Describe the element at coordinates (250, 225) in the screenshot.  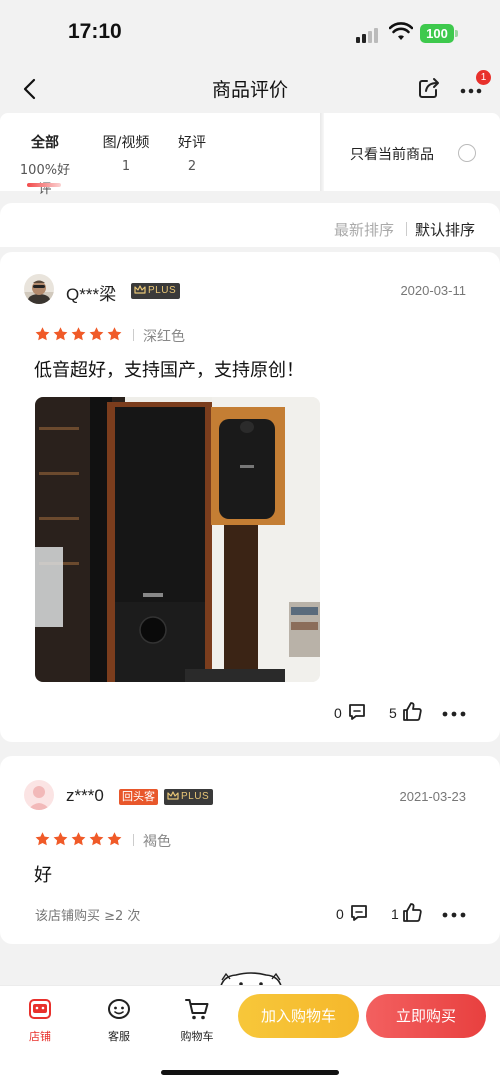
I see `sort-bar: 最新排序 默认排序` at that location.